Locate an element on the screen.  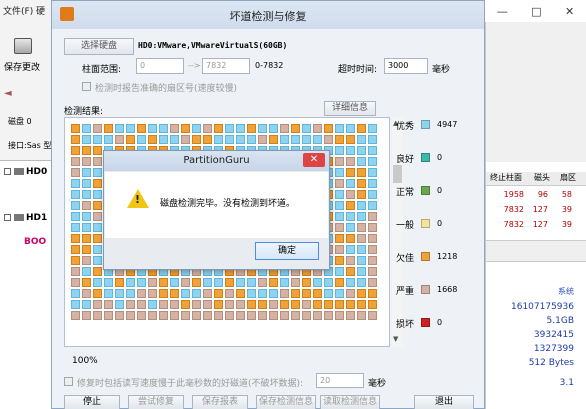
interface-label: 接口:Sas 型 is located at coordinates (30, 145).